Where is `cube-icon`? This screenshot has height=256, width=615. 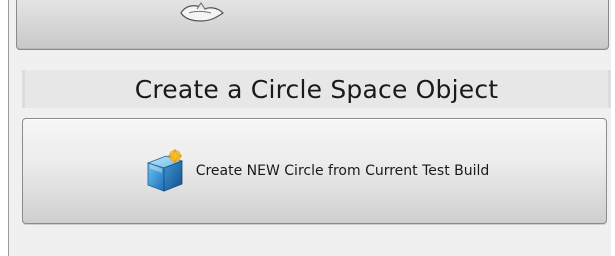
cube-icon is located at coordinates (164, 170).